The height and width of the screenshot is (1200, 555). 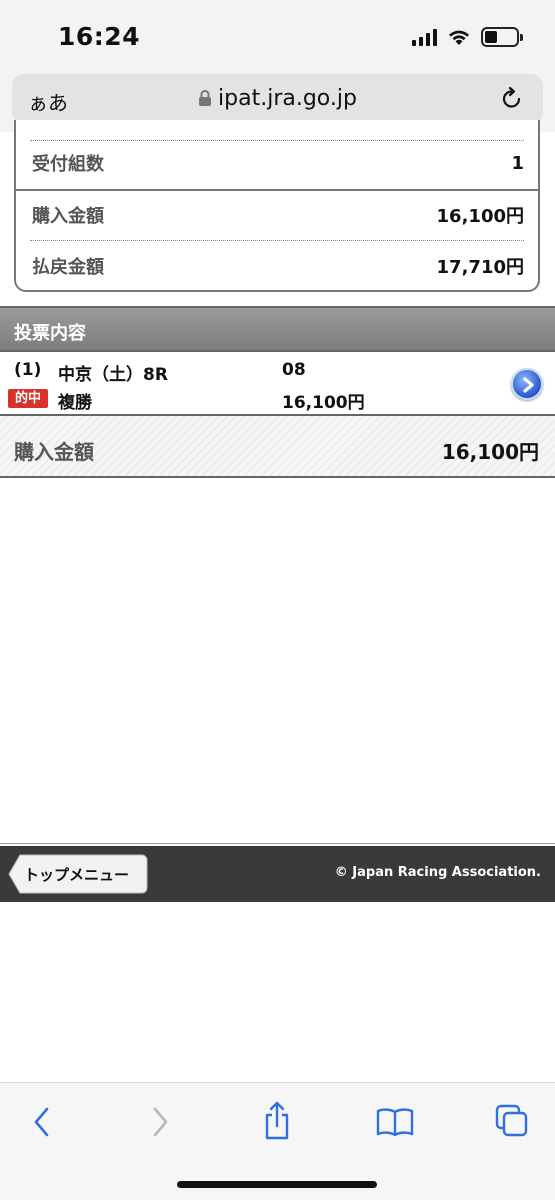 What do you see at coordinates (277, 384) in the screenshot?
I see `bet-item: (1) 中京（土）8R 08 的中 複勝 16,100円` at bounding box center [277, 384].